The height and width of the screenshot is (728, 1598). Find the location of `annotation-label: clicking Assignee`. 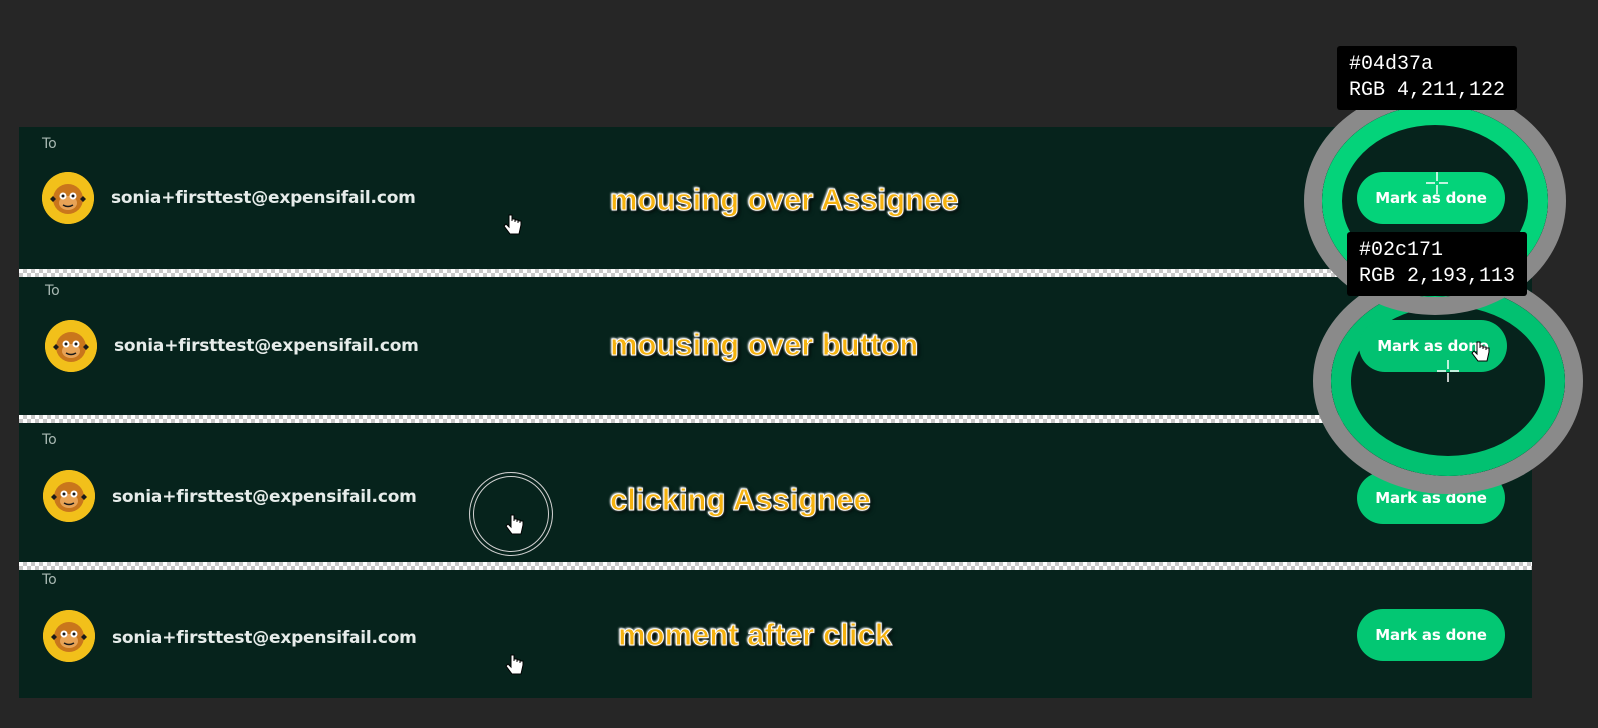

annotation-label: clicking Assignee is located at coordinates (741, 500).